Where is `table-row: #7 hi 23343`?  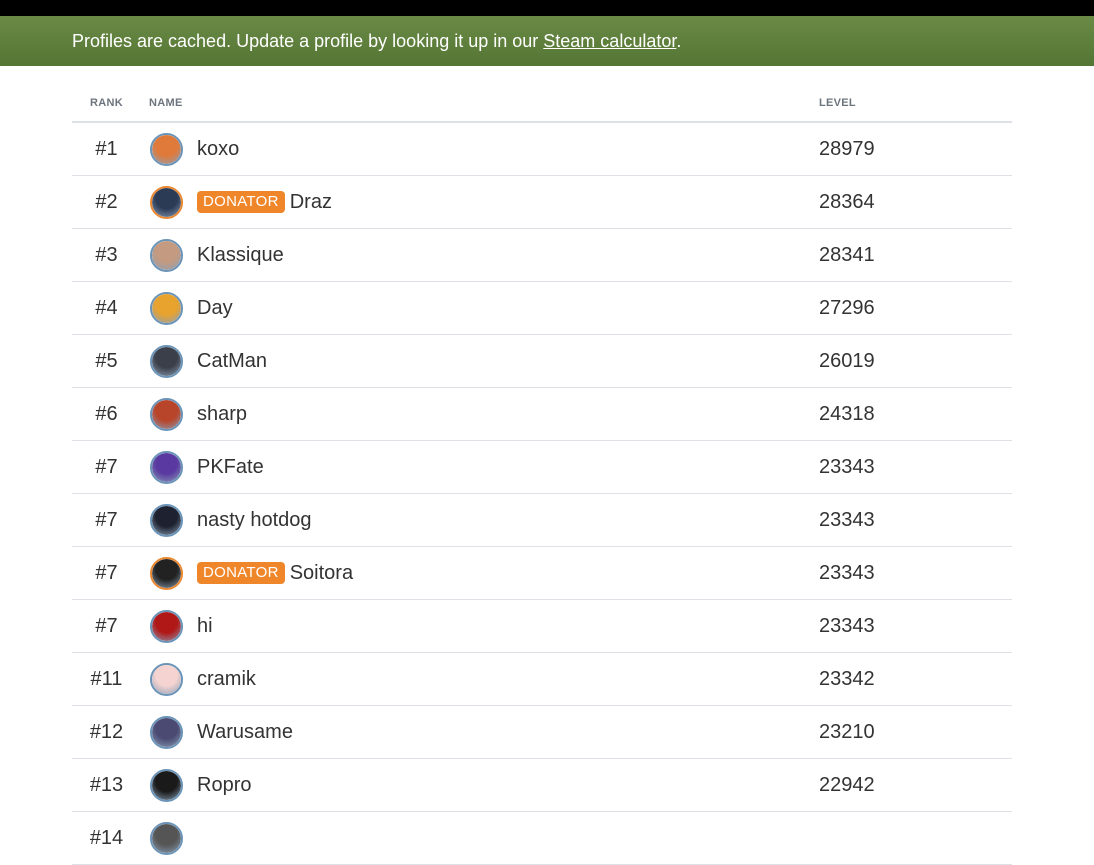 table-row: #7 hi 23343 is located at coordinates (542, 626).